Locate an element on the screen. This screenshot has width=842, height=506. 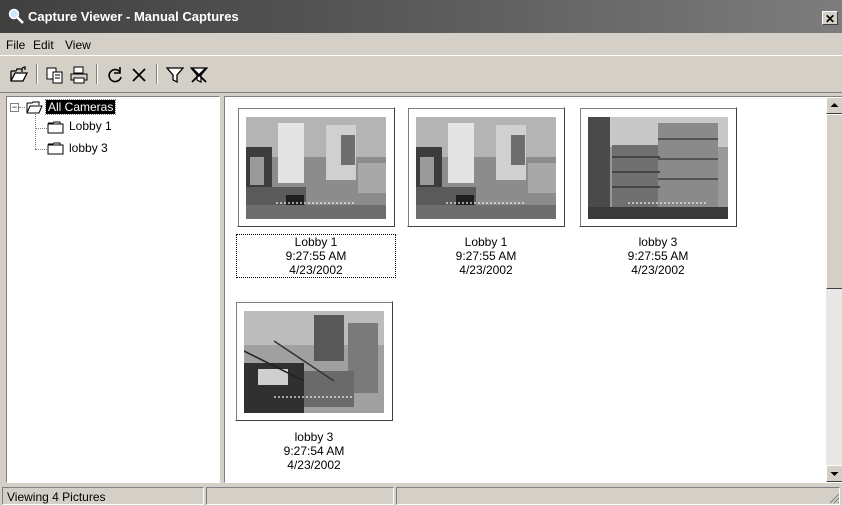
paper-stacks-image is located at coordinates (658, 168).